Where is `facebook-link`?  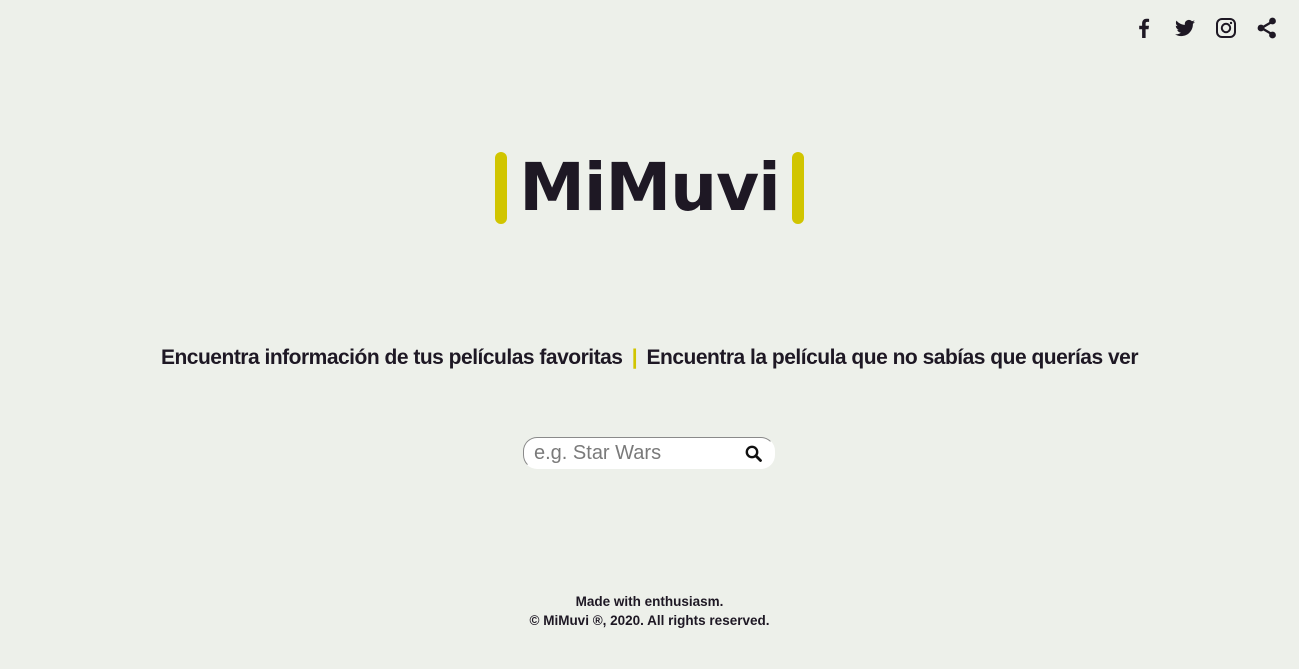
facebook-link is located at coordinates (1144, 28).